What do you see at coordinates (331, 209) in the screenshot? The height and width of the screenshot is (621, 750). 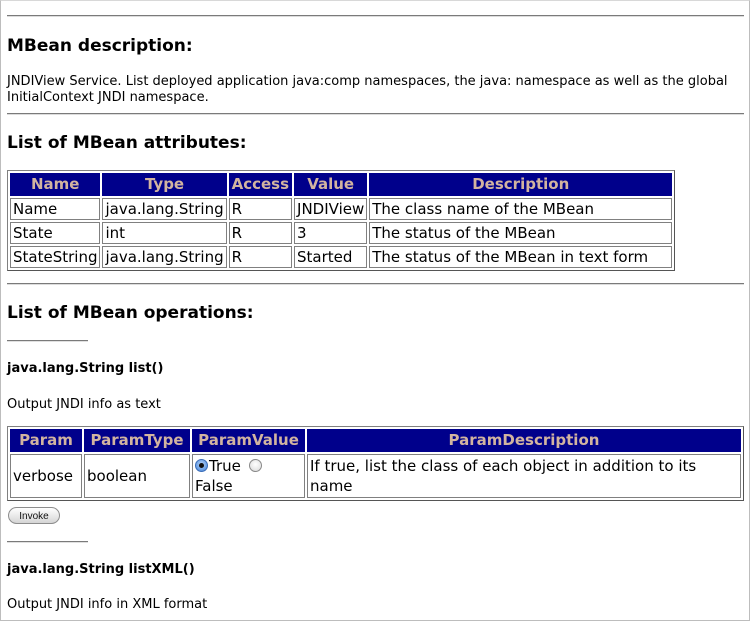 I see `attribute-value: JNDIView` at bounding box center [331, 209].